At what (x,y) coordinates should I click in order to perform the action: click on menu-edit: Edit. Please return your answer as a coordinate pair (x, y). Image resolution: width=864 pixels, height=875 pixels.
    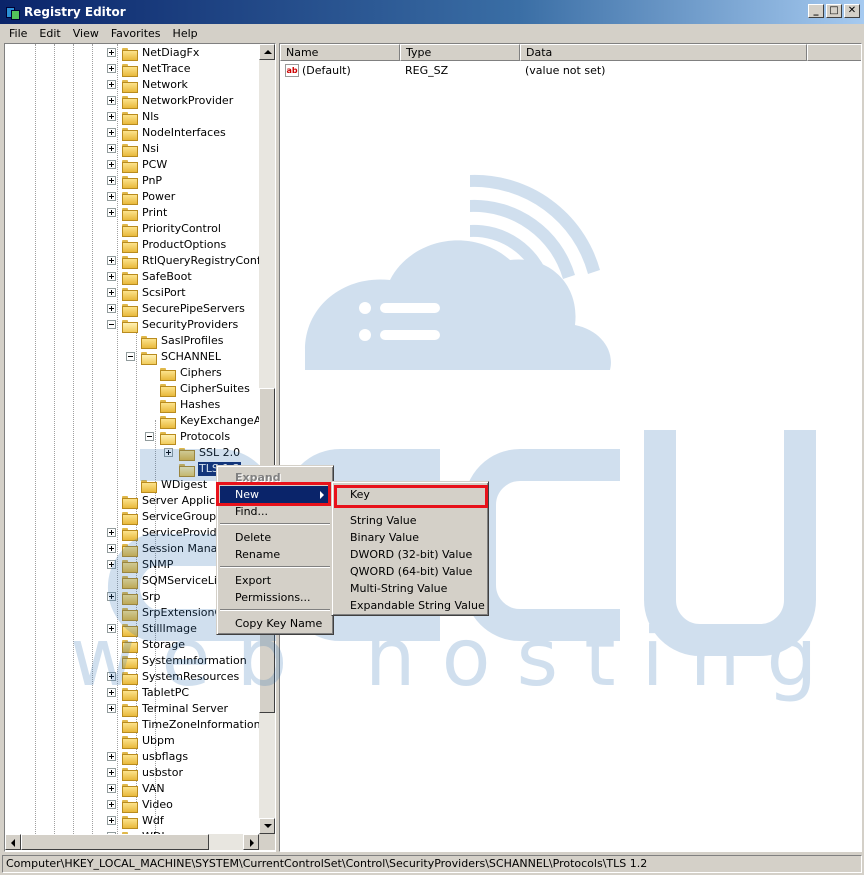
    Looking at the image, I should click on (49, 33).